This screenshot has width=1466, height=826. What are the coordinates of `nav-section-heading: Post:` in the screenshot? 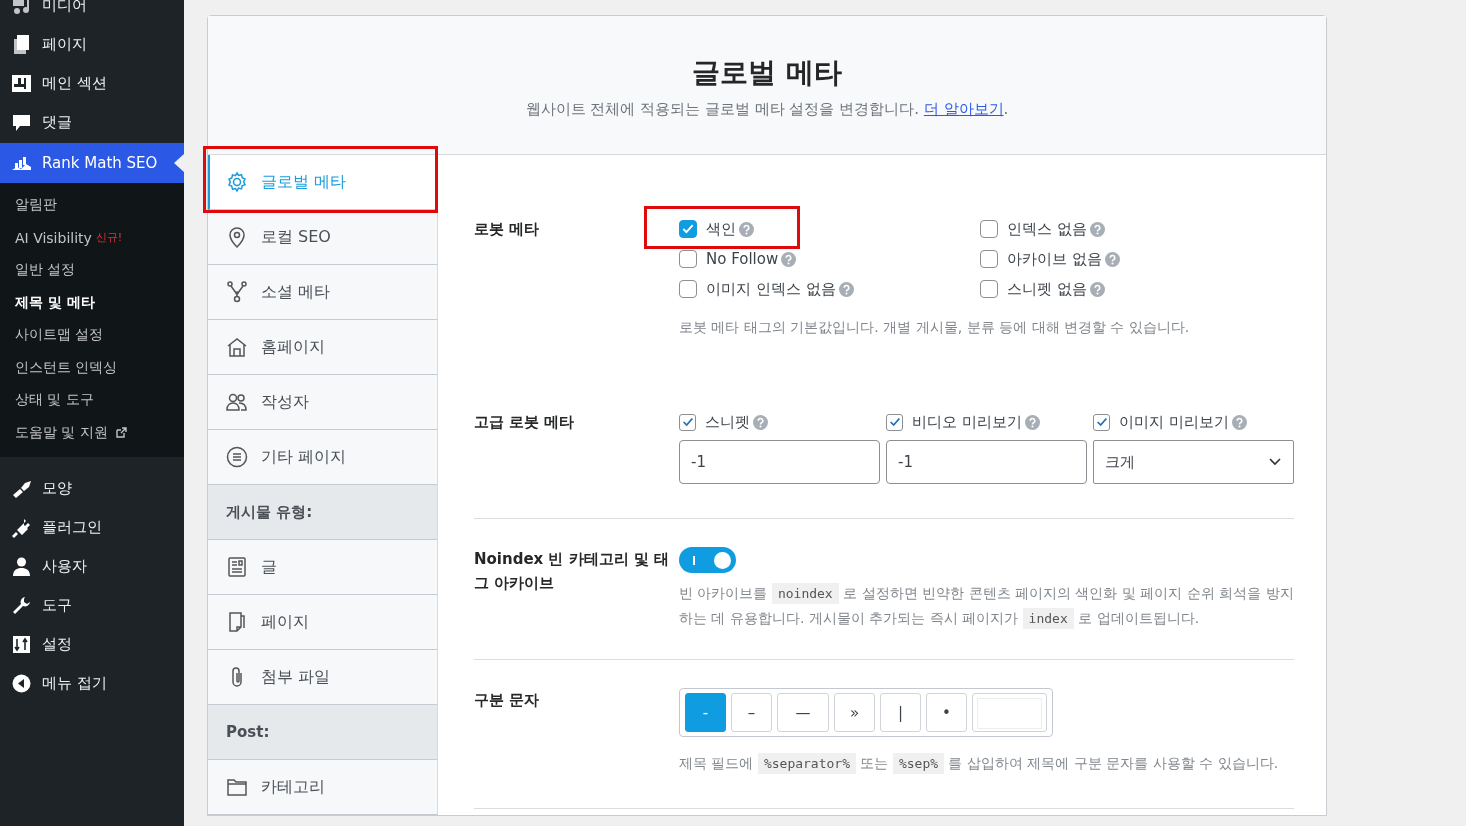 It's located at (322, 732).